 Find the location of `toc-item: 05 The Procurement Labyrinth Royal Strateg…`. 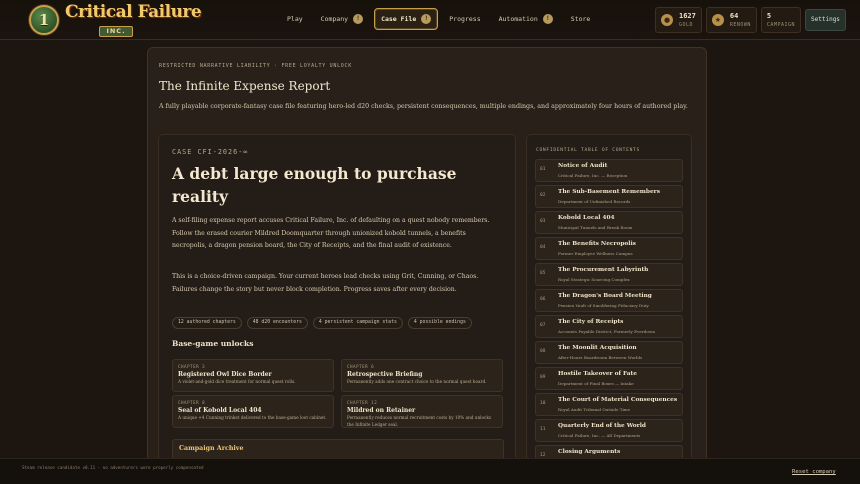

toc-item: 05 The Procurement Labyrinth Royal Strateg… is located at coordinates (609, 274).